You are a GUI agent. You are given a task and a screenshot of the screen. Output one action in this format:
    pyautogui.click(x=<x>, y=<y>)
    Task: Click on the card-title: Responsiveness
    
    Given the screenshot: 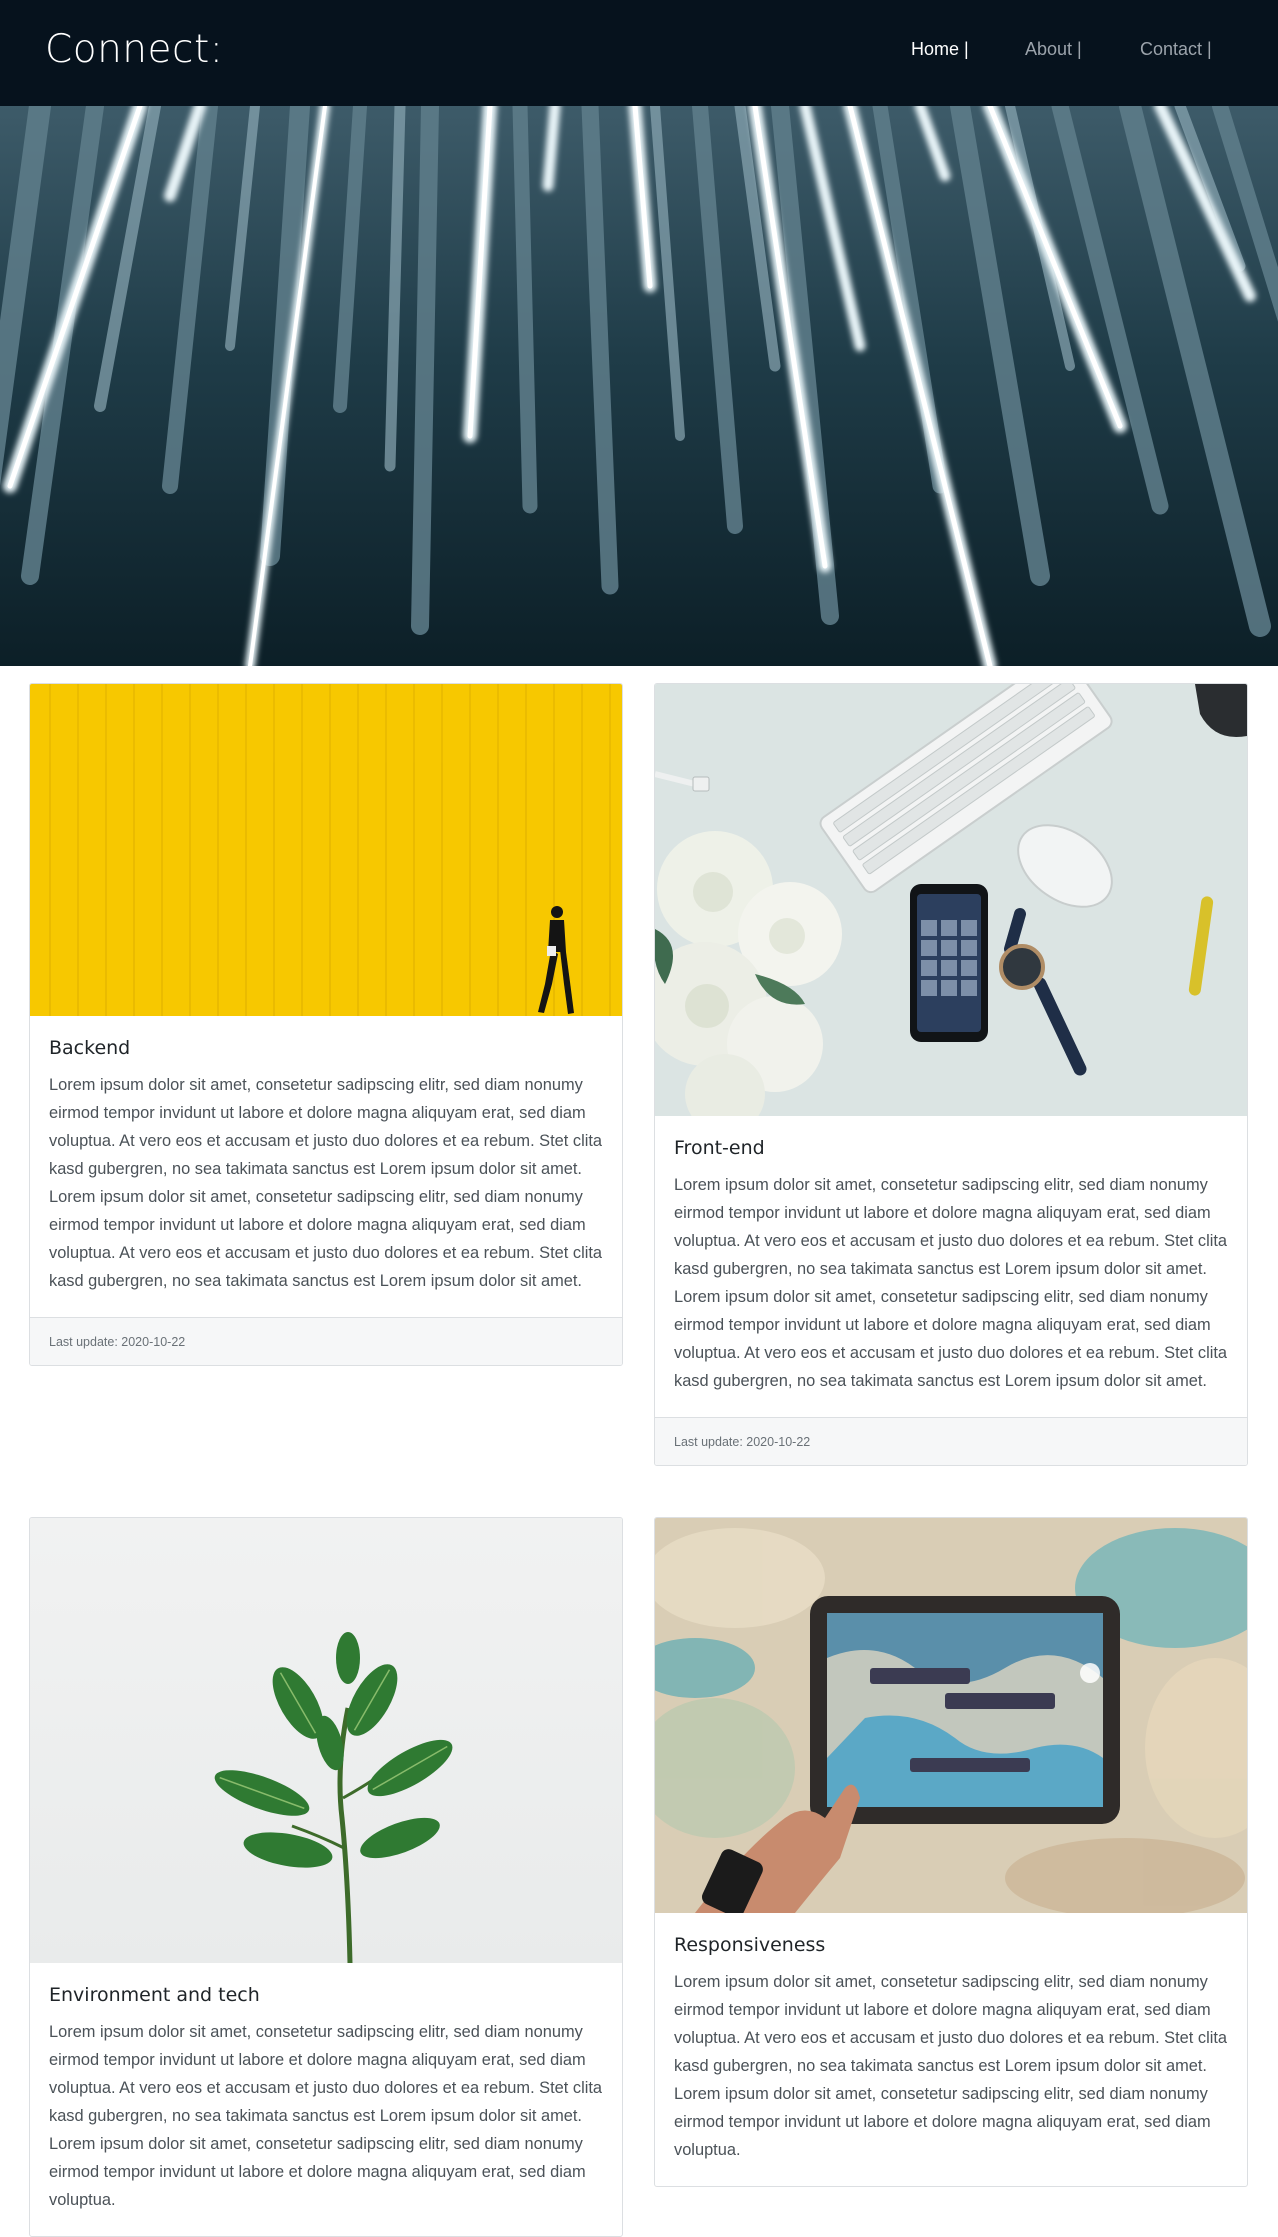 What is the action you would take?
    pyautogui.click(x=750, y=1945)
    